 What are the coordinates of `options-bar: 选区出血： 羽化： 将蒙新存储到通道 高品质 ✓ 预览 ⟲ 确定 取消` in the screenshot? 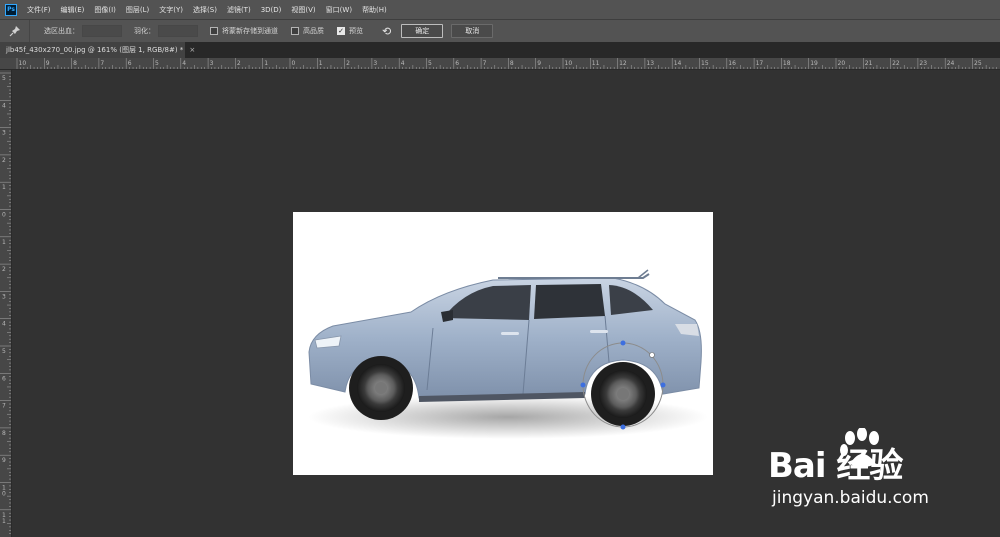 It's located at (500, 31).